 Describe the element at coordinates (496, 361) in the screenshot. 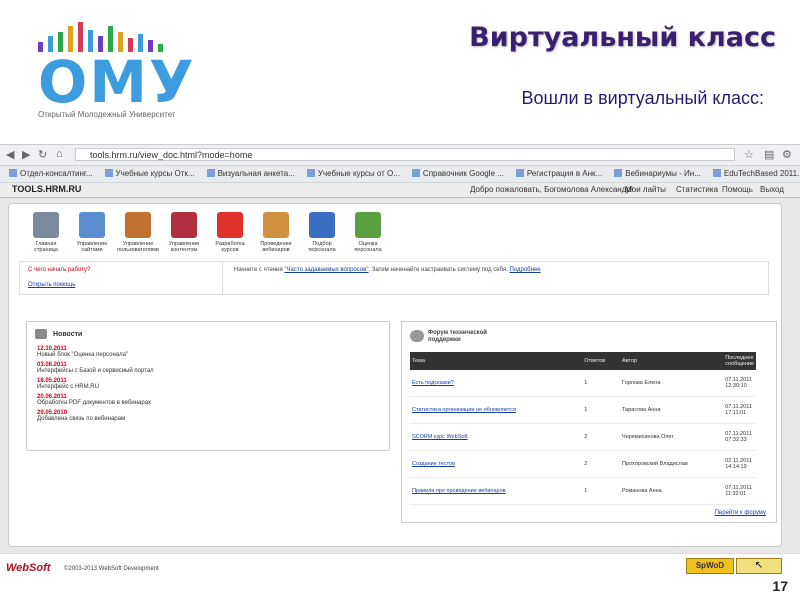

I see `col-topic: Тема` at that location.